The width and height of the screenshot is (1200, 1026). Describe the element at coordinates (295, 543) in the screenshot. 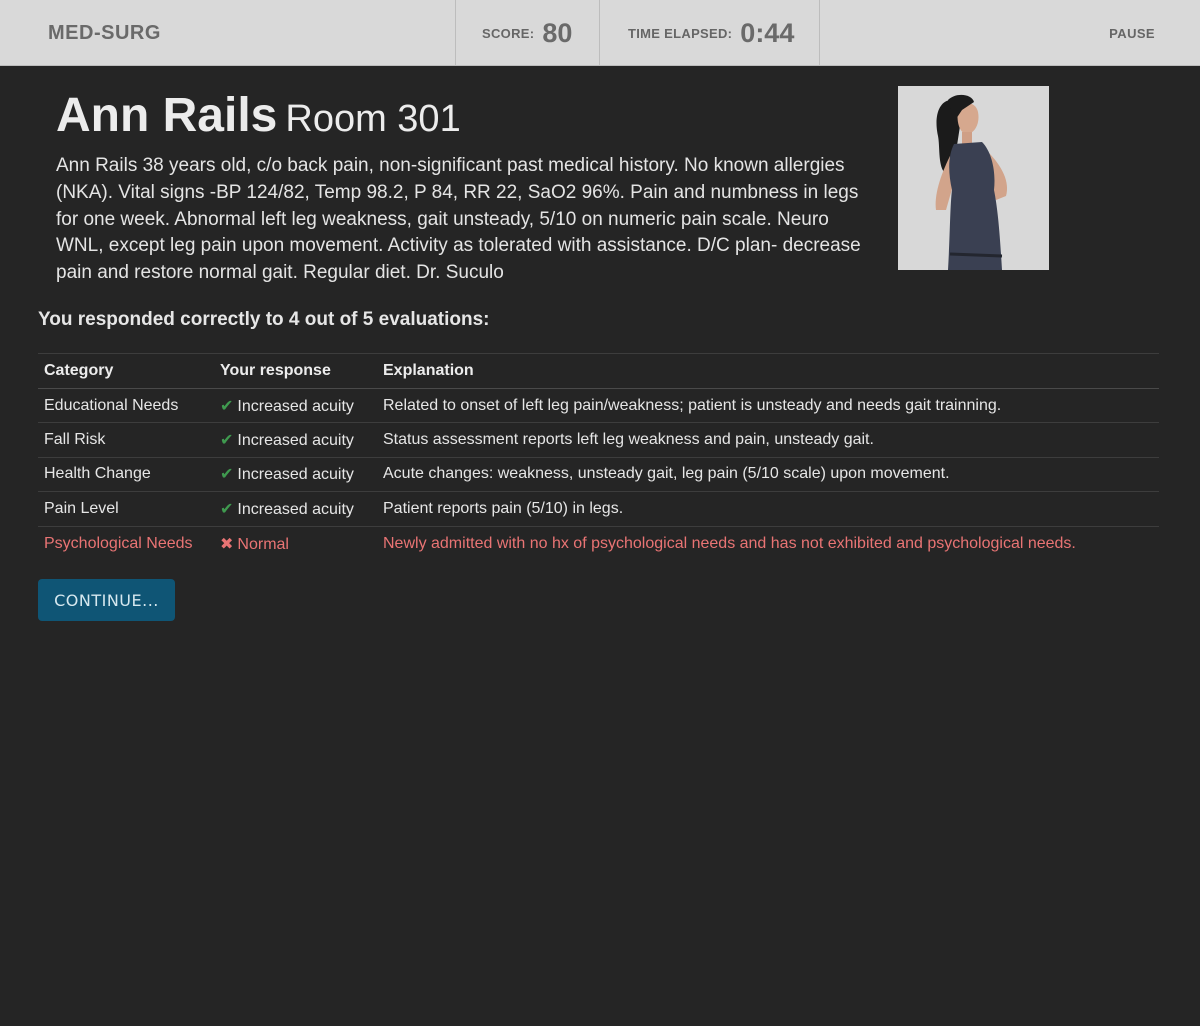

I see `response-cell: ✖ Normal` at that location.